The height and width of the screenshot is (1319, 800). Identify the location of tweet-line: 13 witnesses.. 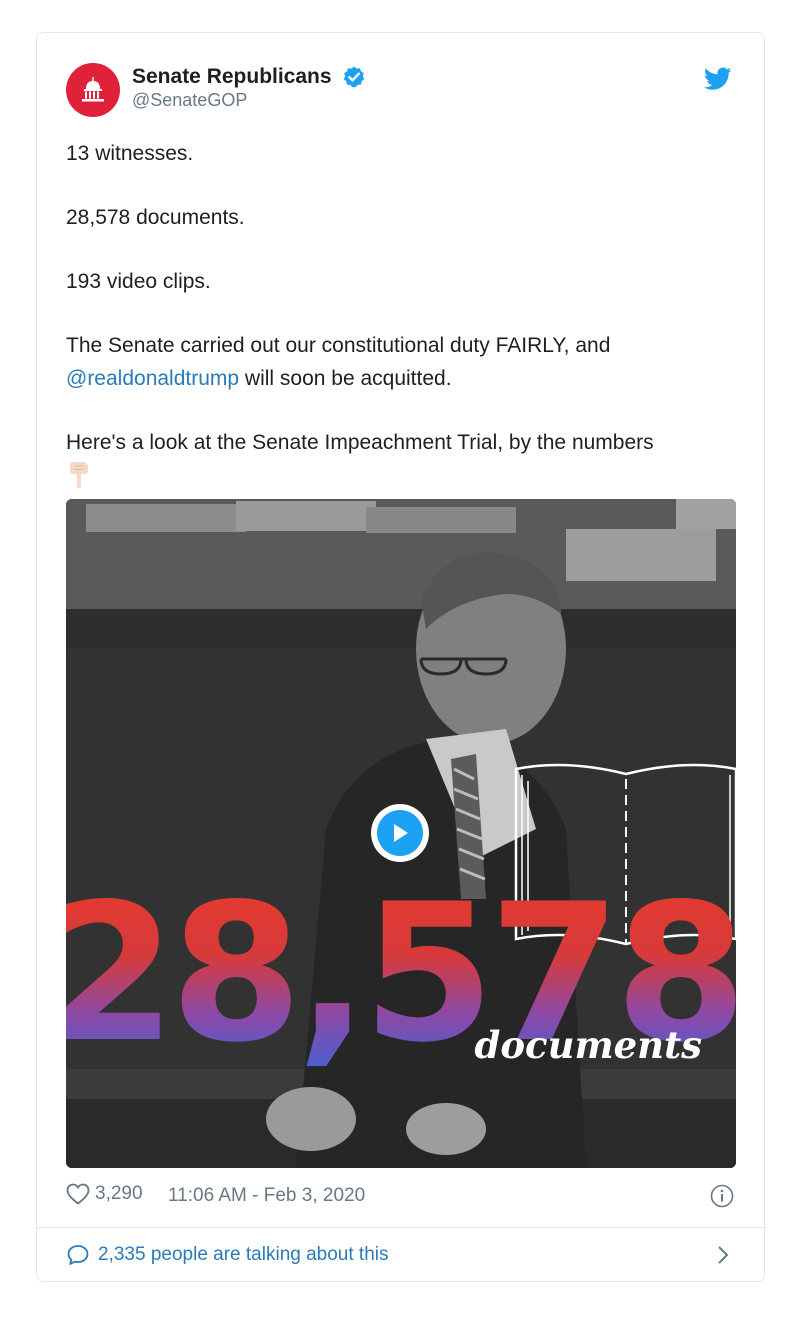
(130, 153).